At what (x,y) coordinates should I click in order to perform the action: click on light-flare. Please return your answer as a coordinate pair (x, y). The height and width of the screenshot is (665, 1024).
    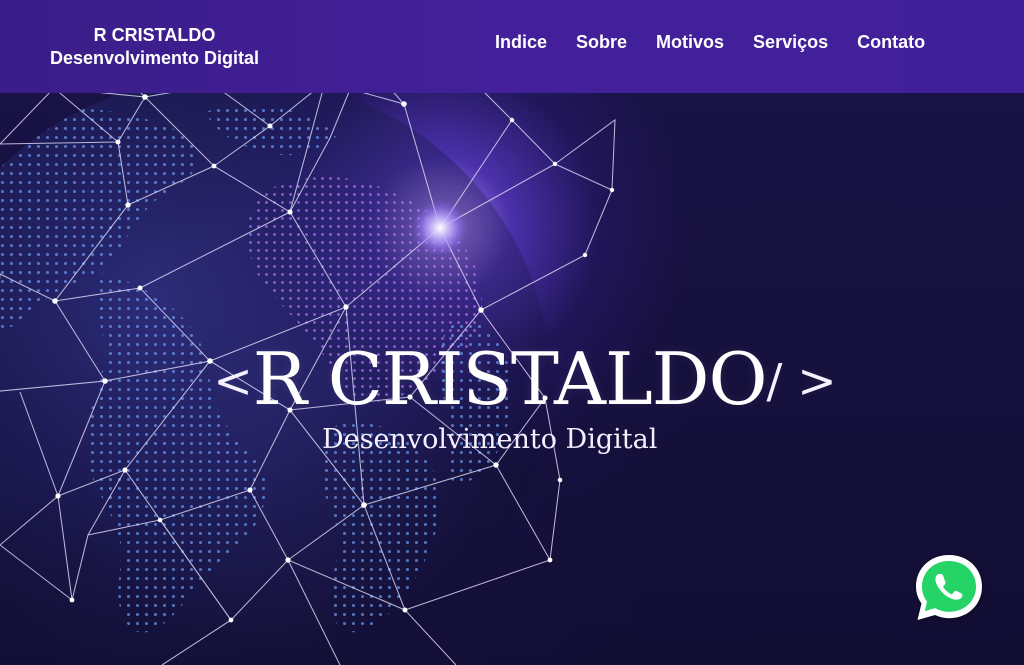
    Looking at the image, I should click on (440, 228).